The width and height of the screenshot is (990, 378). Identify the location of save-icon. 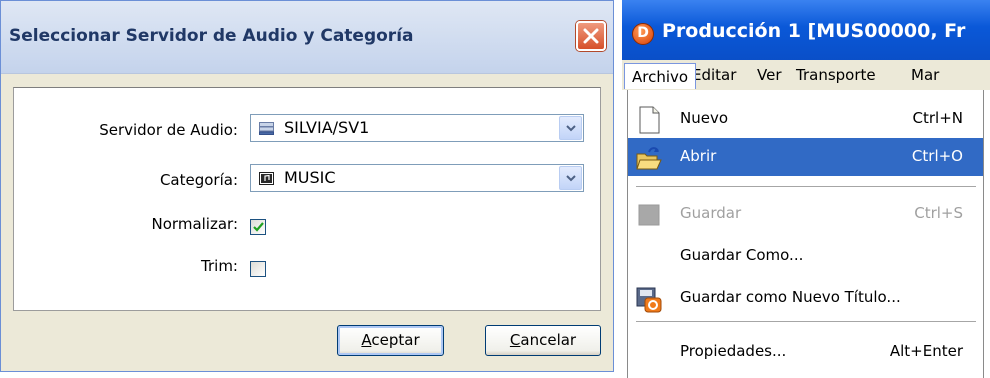
(649, 215).